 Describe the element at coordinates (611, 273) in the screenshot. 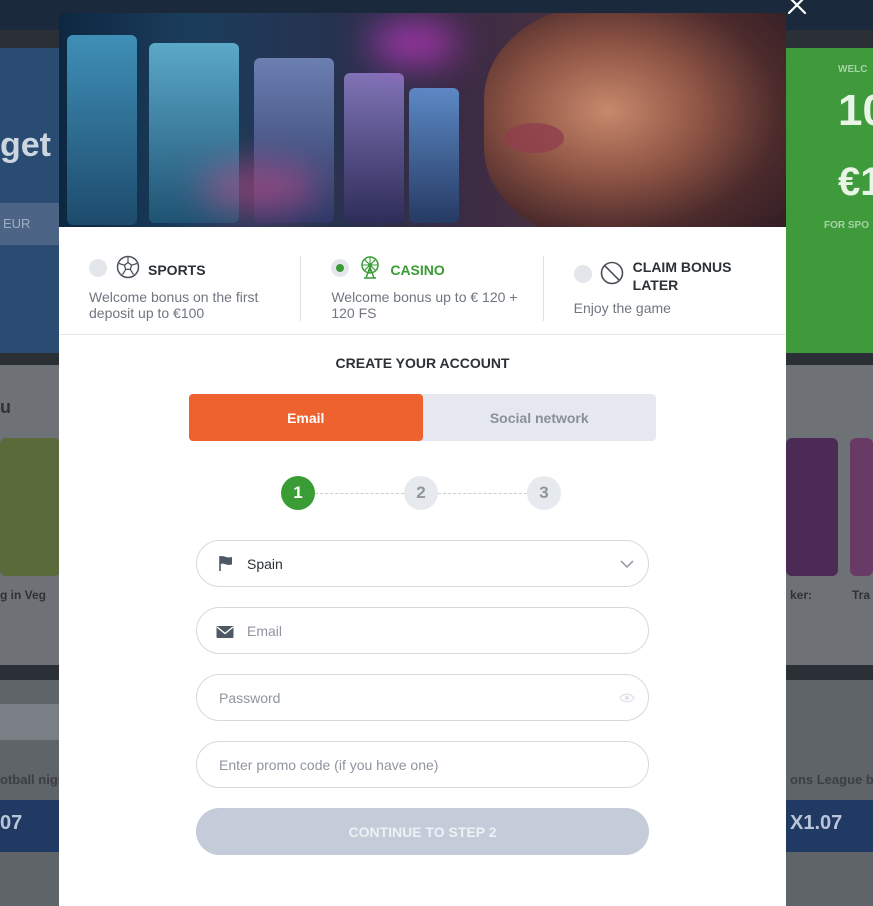

I see `no-entry-icon` at that location.